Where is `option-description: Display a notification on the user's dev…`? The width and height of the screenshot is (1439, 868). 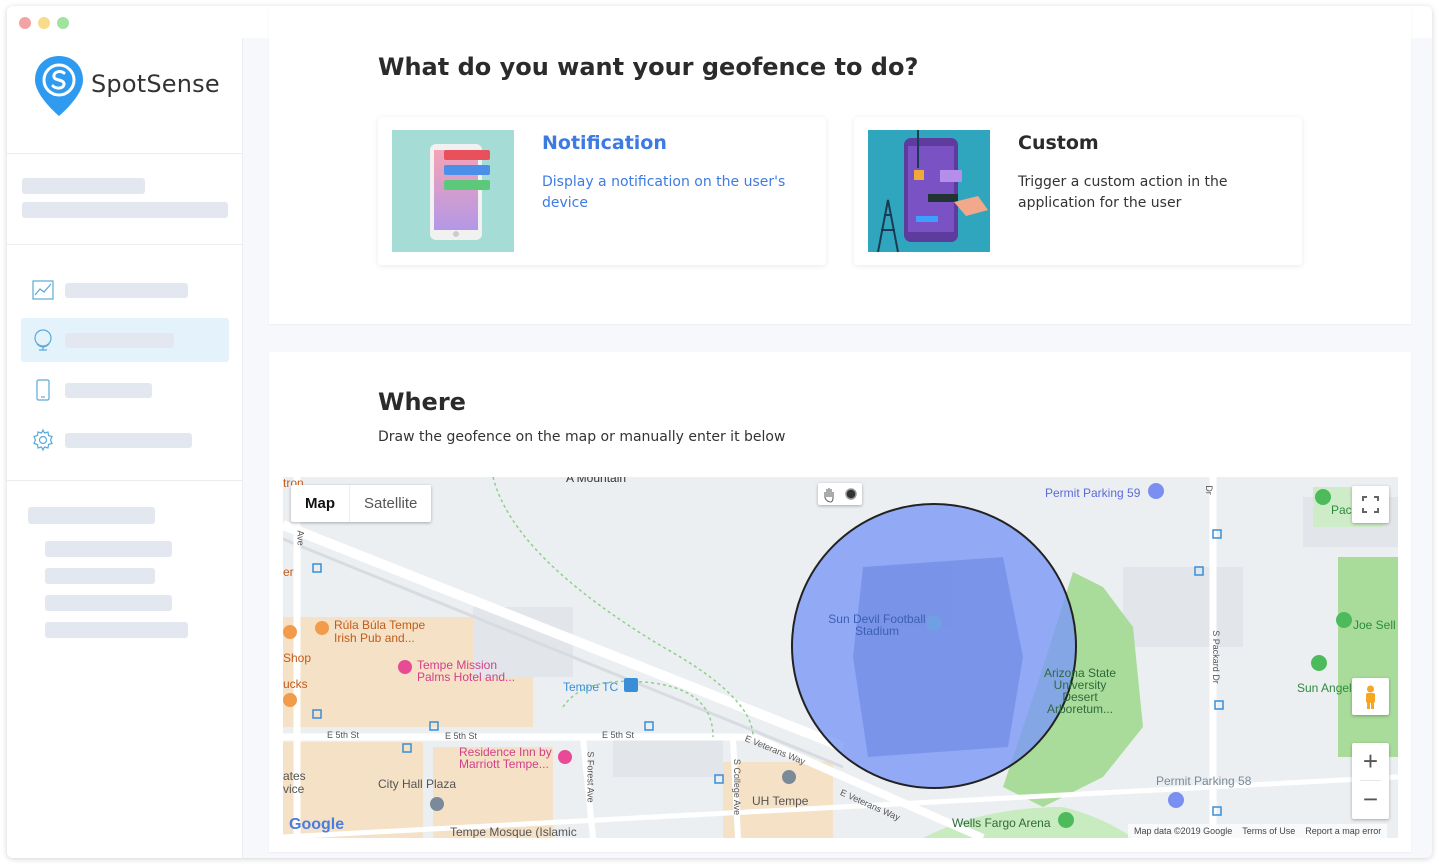 option-description: Display a notification on the user's dev… is located at coordinates (664, 192).